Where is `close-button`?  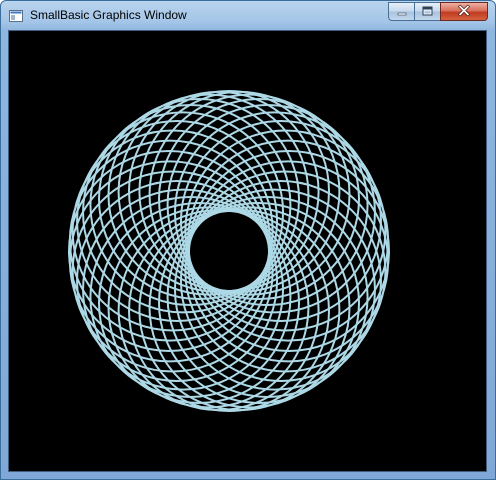 close-button is located at coordinates (464, 11).